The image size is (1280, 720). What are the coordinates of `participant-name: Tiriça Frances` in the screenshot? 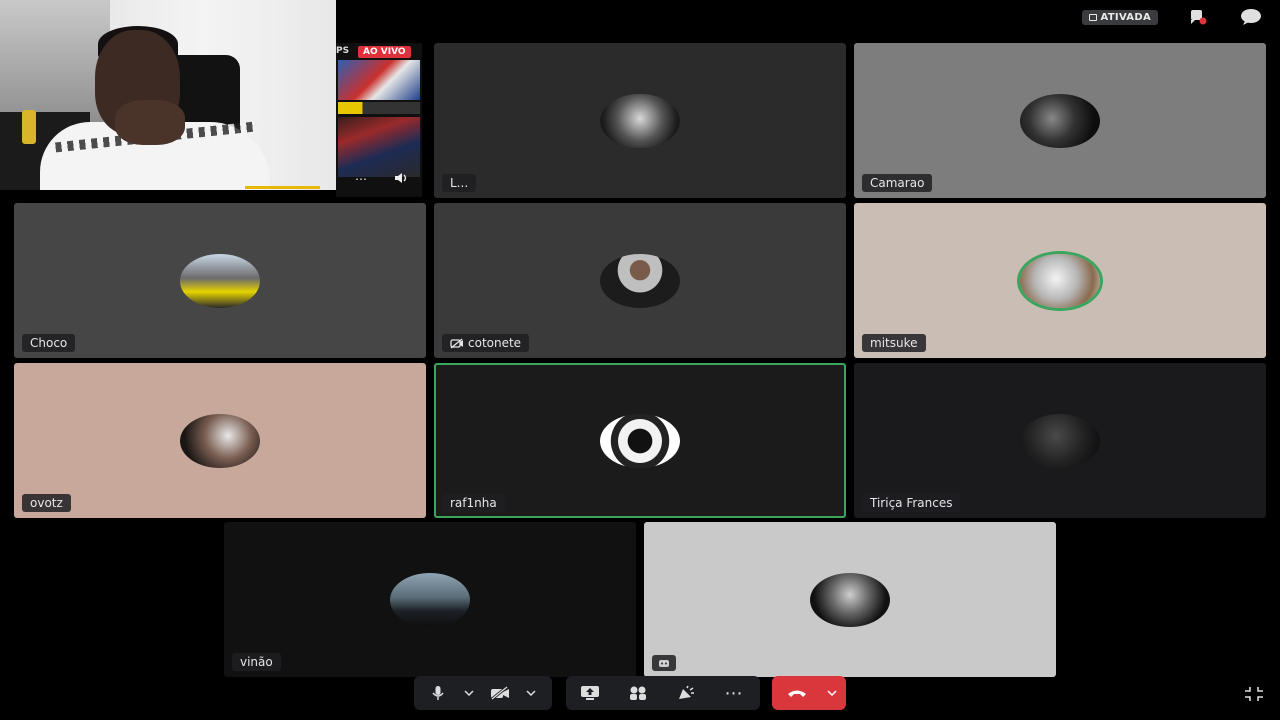 It's located at (911, 503).